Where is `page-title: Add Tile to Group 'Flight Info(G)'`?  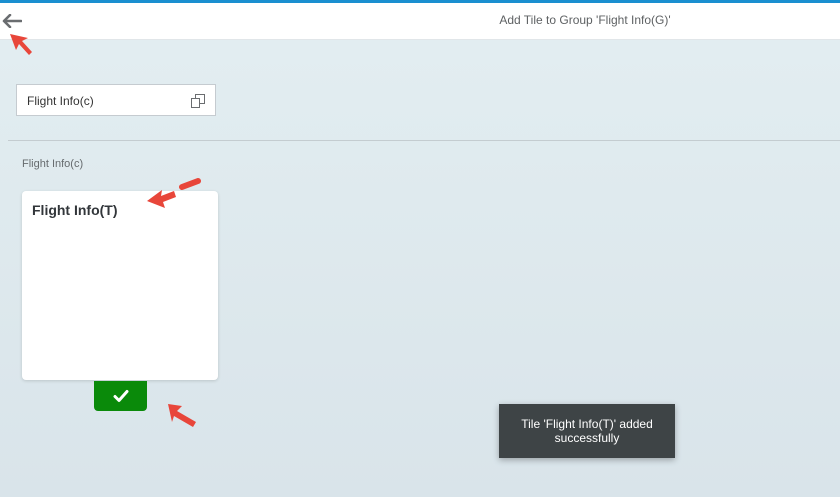 page-title: Add Tile to Group 'Flight Info(G)' is located at coordinates (585, 20).